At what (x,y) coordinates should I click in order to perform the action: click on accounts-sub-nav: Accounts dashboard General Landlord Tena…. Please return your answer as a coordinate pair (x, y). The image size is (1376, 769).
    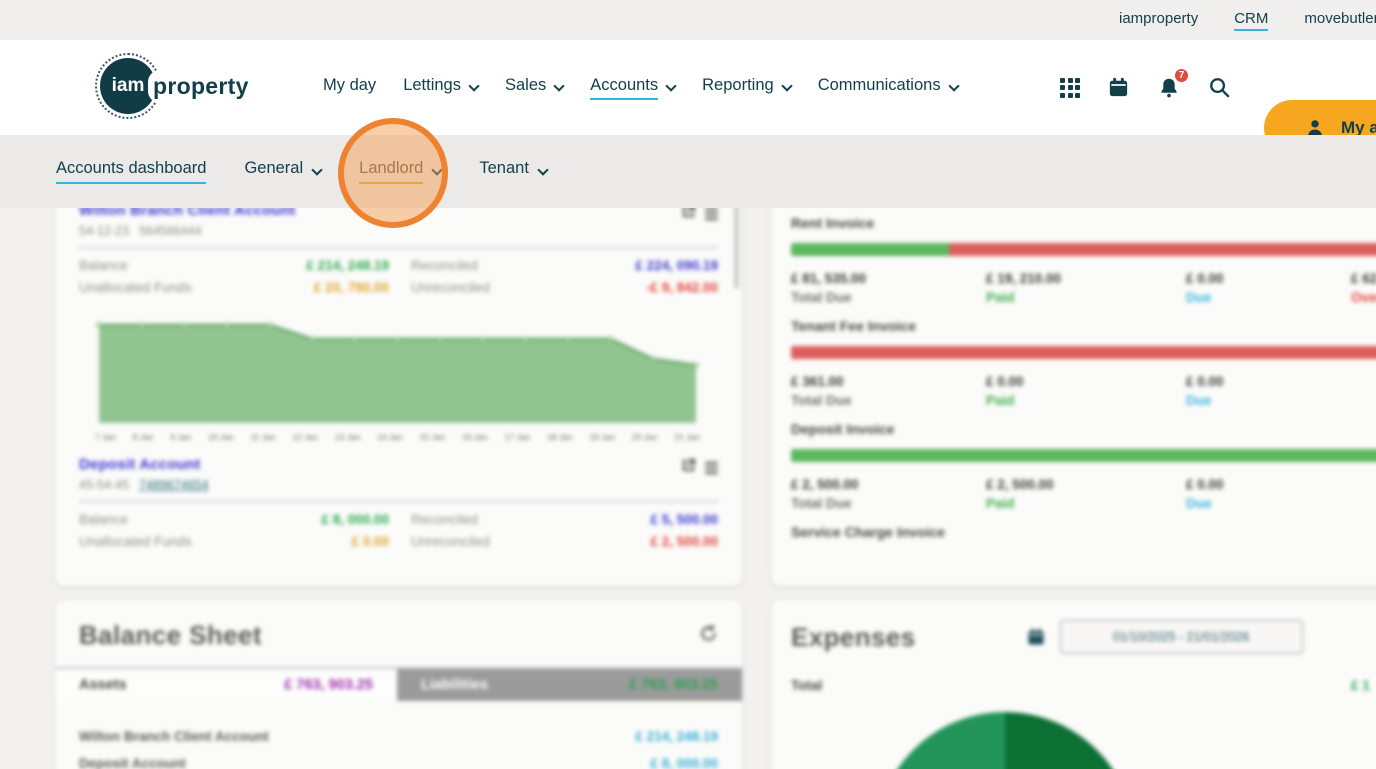
    Looking at the image, I should click on (688, 171).